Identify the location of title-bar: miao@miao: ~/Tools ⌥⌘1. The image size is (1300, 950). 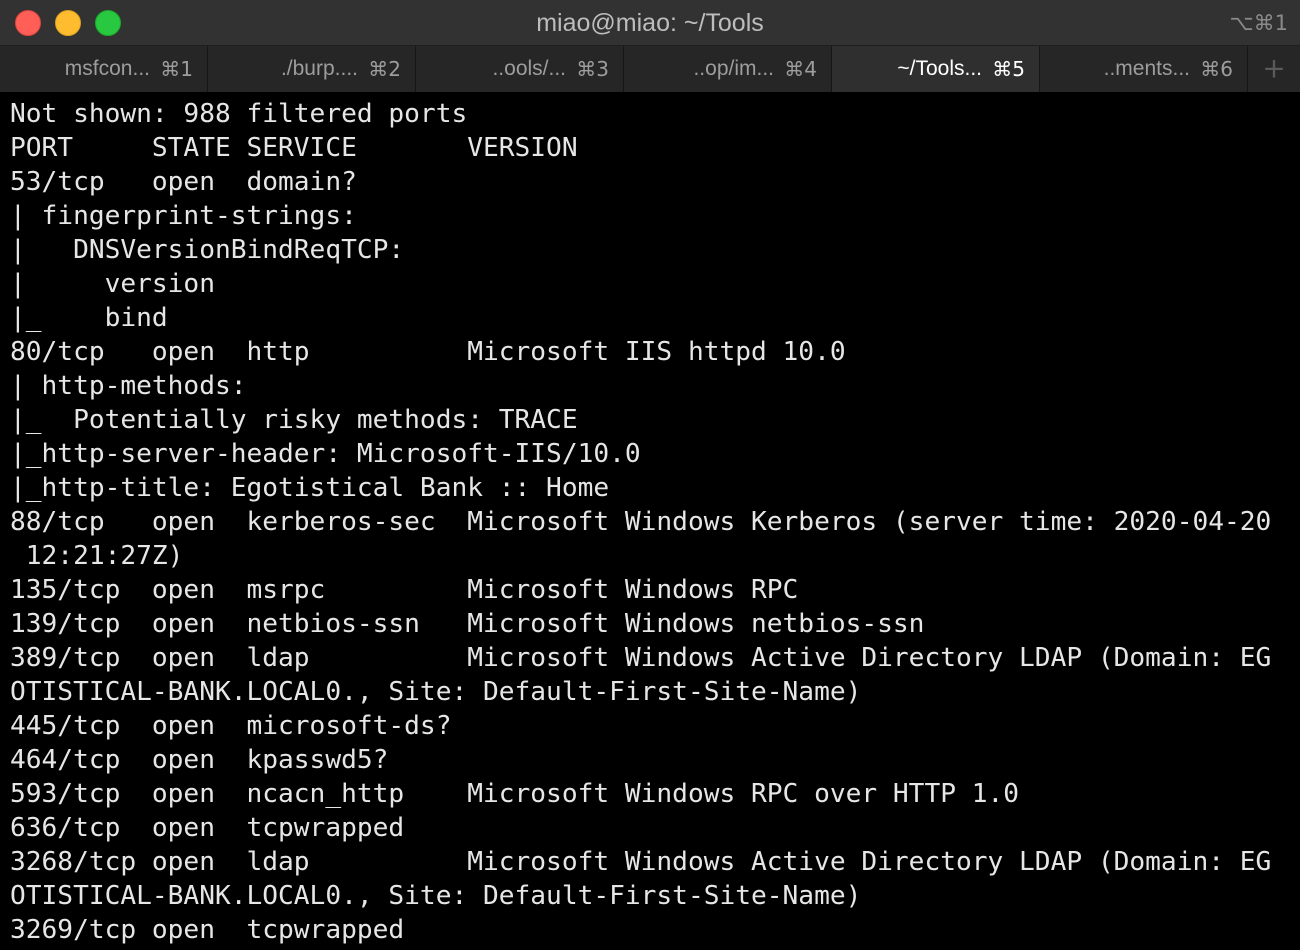
(650, 23).